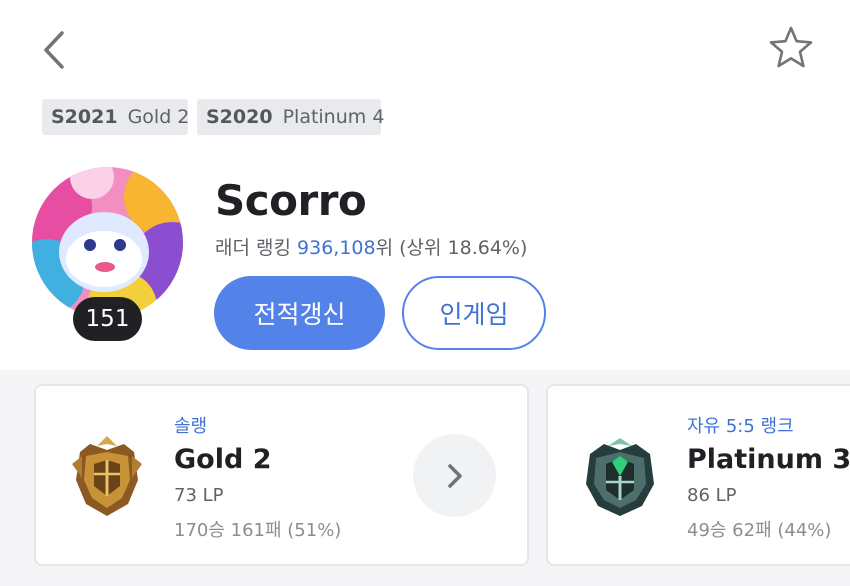 This screenshot has height=586, width=850. Describe the element at coordinates (107, 319) in the screenshot. I see `level-badge: 151` at that location.